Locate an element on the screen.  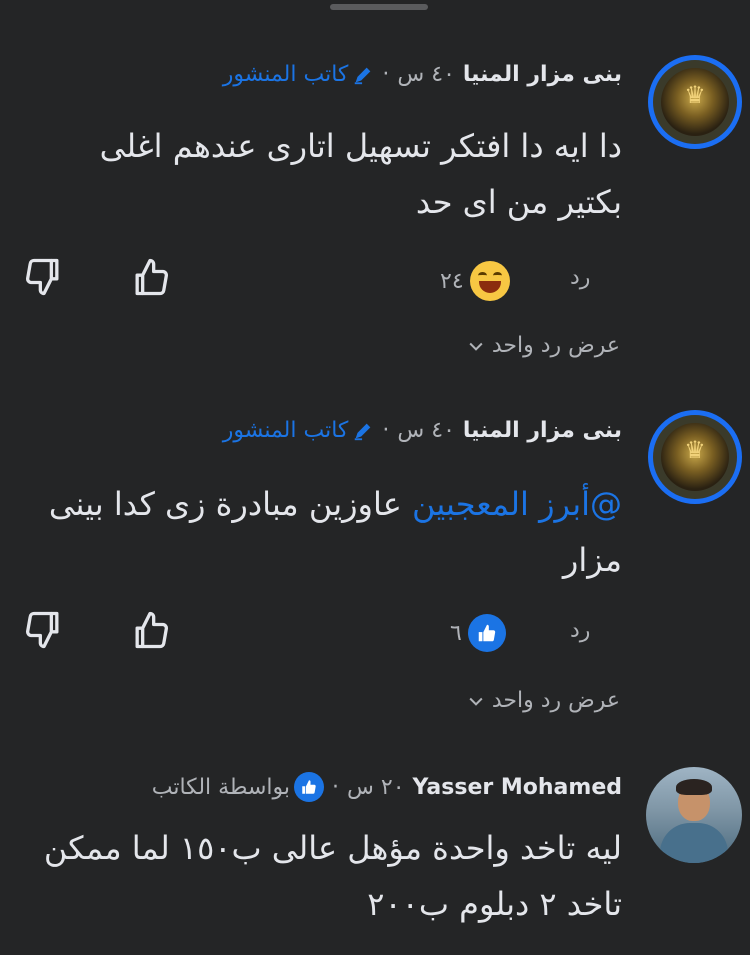
commenter-name: Yasser Mohamed is located at coordinates (517, 787).